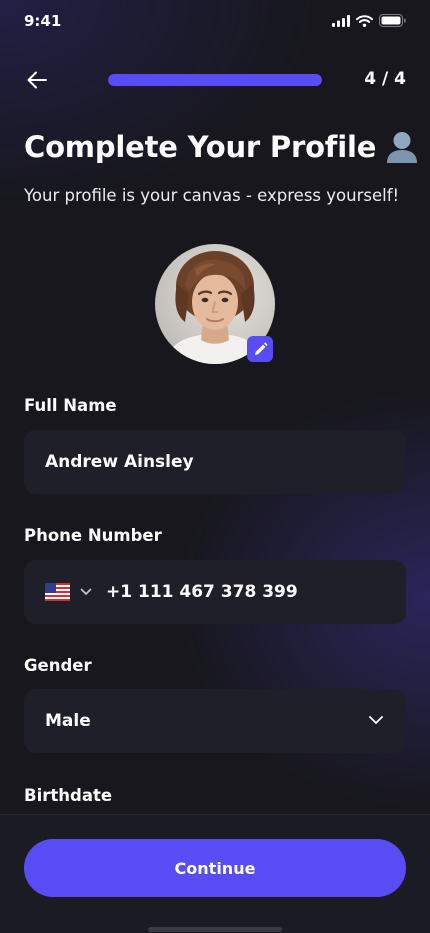  What do you see at coordinates (68, 795) in the screenshot?
I see `birthdate-label: Birthdate` at bounding box center [68, 795].